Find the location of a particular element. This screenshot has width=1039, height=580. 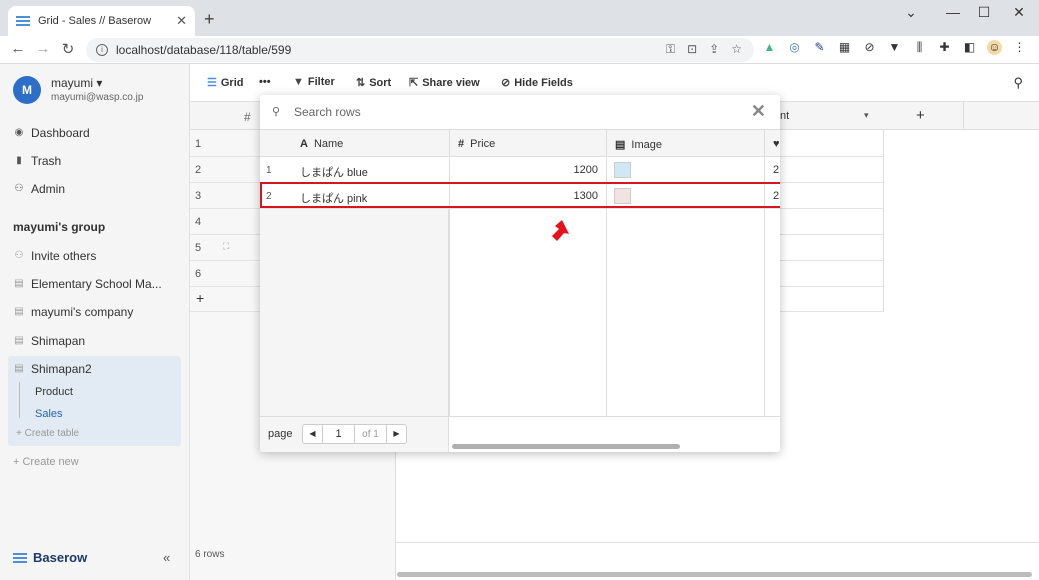

tab-title: Grid - Sales // Baserow is located at coordinates (95, 21).